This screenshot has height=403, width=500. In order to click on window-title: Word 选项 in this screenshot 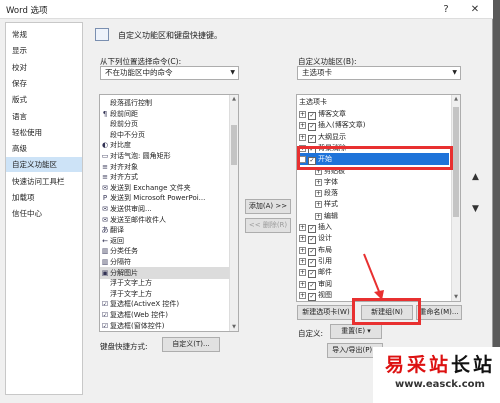, I will do `click(27, 11)`.